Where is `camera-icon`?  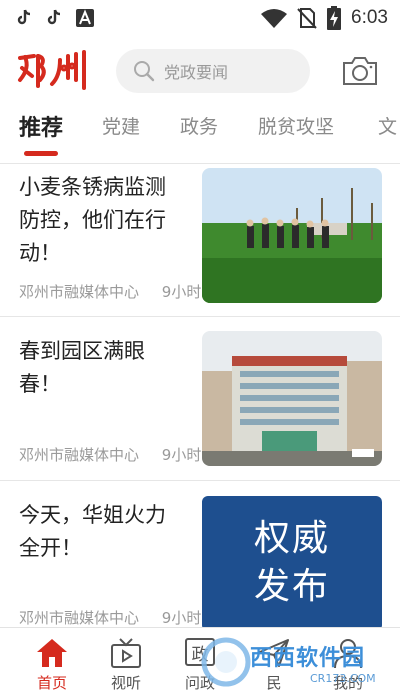 camera-icon is located at coordinates (360, 71).